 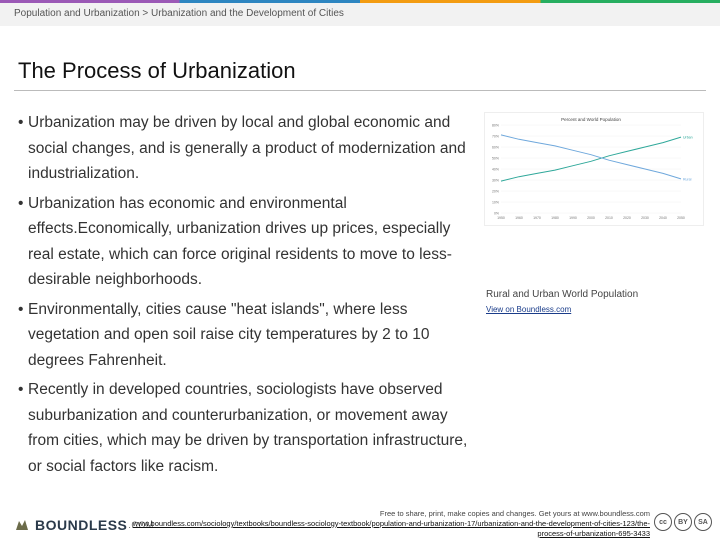 I want to click on legend-label-urban: Urban, so click(x=688, y=138).